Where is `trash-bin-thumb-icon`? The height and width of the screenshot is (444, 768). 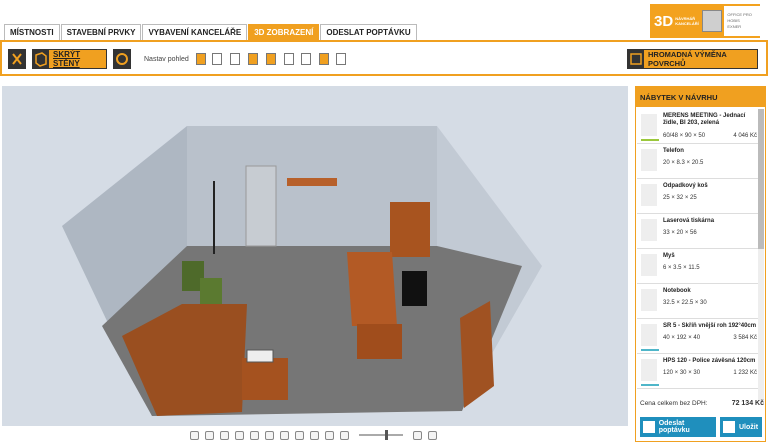 trash-bin-thumb-icon is located at coordinates (649, 195).